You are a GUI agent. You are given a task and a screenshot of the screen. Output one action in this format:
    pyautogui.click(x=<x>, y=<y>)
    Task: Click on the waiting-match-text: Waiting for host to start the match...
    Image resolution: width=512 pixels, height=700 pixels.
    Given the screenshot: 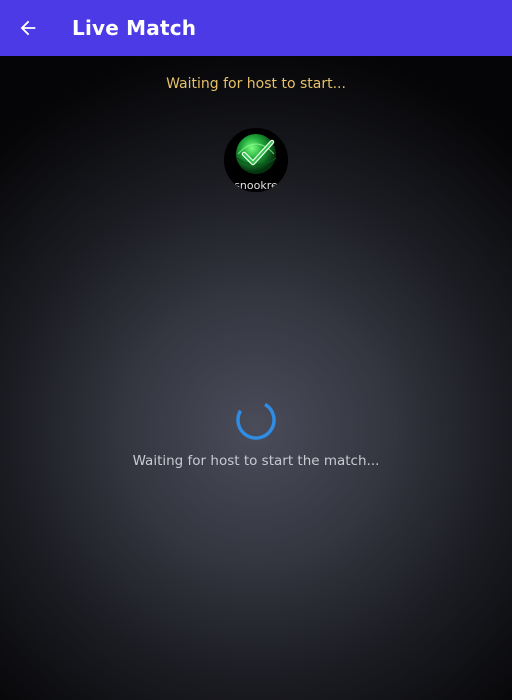 What is the action you would take?
    pyautogui.click(x=256, y=461)
    